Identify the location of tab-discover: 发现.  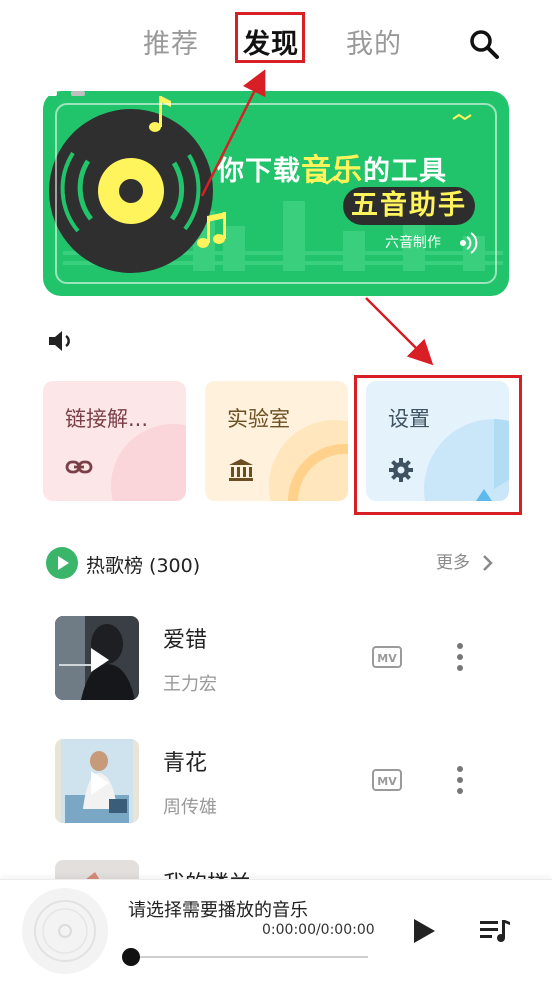
(271, 41).